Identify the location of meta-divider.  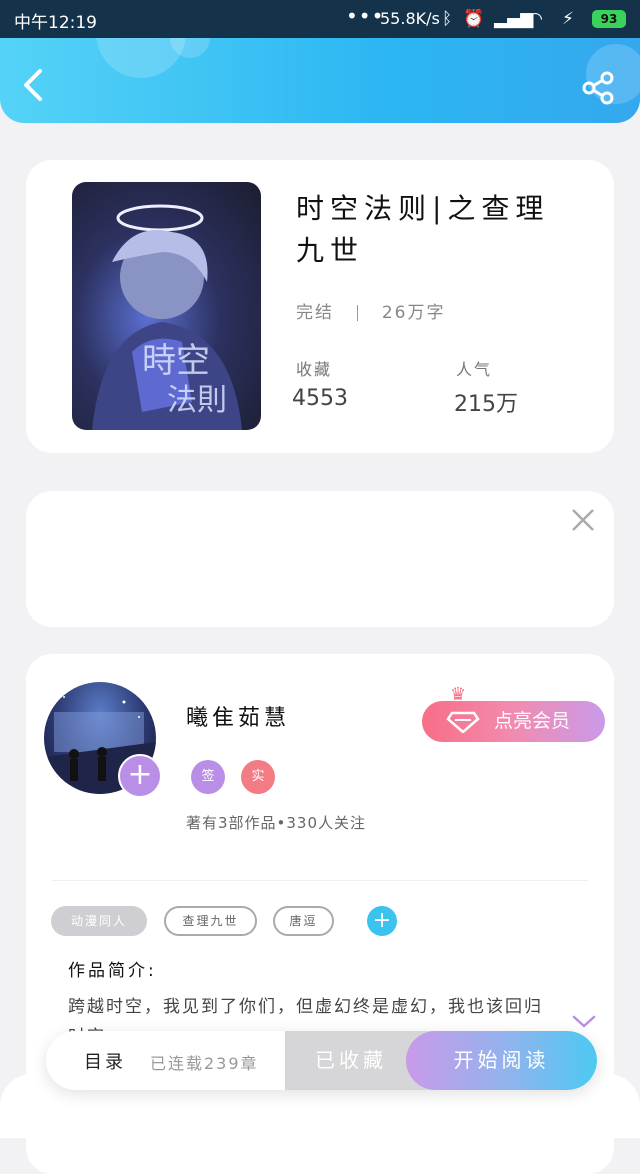
(358, 313).